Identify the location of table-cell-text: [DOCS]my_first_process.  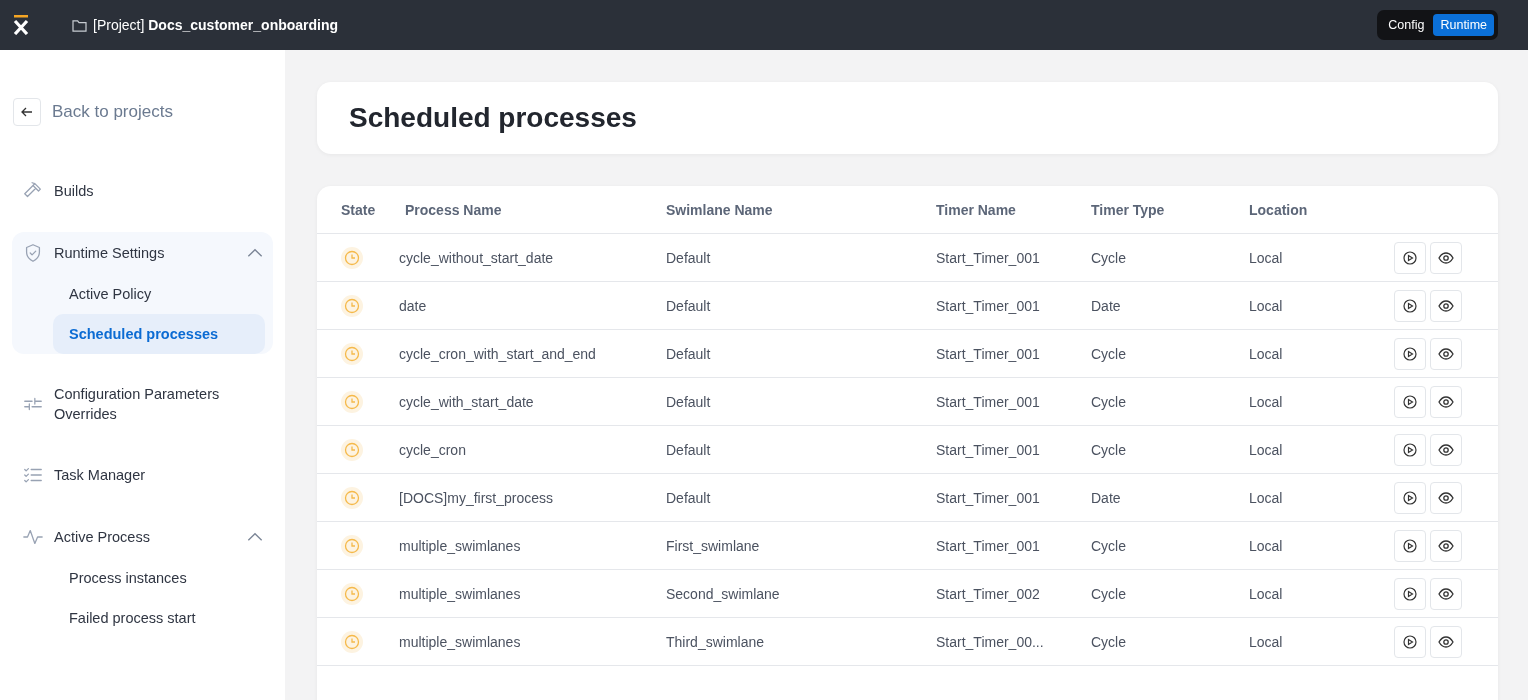
(477, 497).